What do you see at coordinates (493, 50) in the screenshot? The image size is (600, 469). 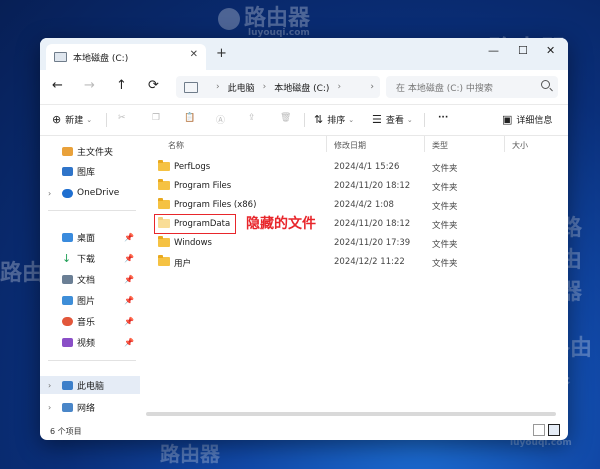 I see `minimize-button: —` at bounding box center [493, 50].